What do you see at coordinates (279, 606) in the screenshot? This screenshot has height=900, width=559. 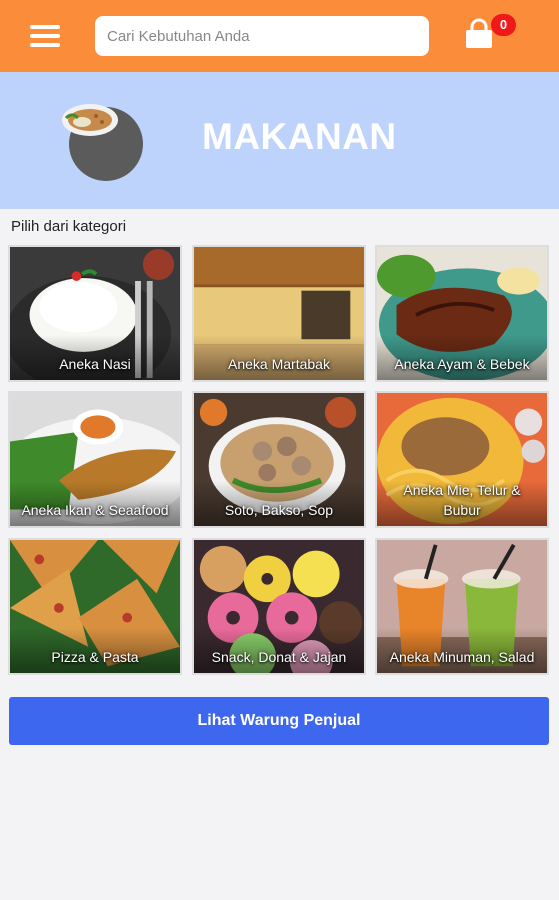 I see `category-tile-snack-donat-jajan: Snack, Donat & Jajan` at bounding box center [279, 606].